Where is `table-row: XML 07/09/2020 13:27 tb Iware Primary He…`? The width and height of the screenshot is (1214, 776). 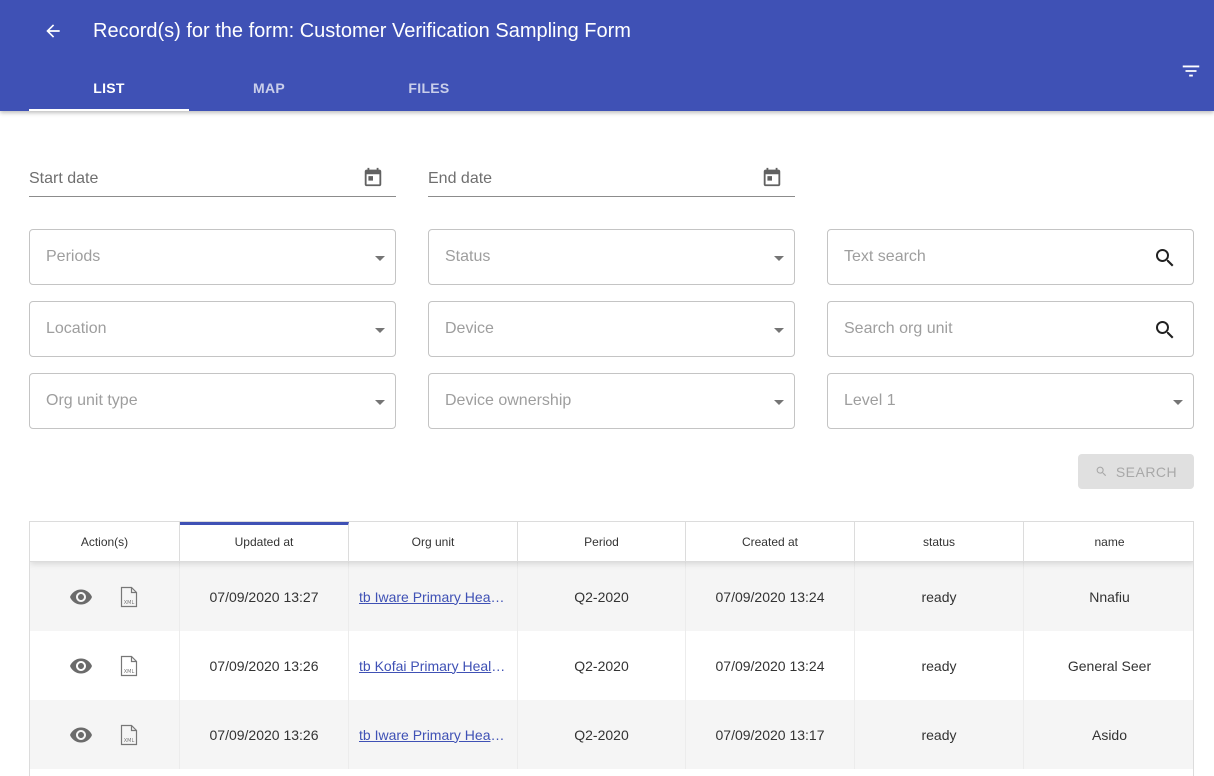
table-row: XML 07/09/2020 13:27 tb Iware Primary He… is located at coordinates (611, 596).